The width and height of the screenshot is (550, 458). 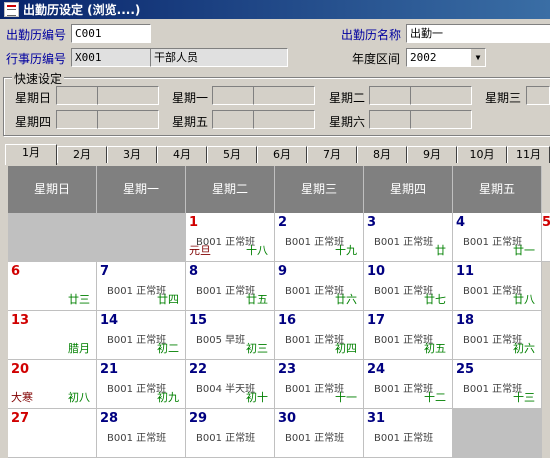 I want to click on month-tabs: 1月 2月 3月 4月 5月 6月 7月 8月 9月 10月 11月, so click(x=275, y=154).